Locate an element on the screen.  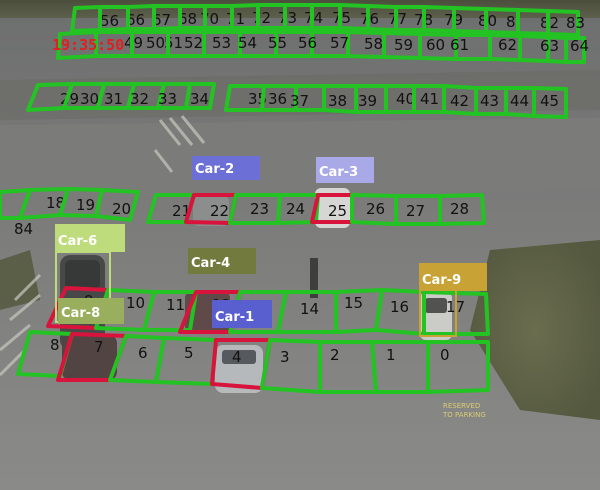
car-detection: Car-2 is located at coordinates (226, 168).